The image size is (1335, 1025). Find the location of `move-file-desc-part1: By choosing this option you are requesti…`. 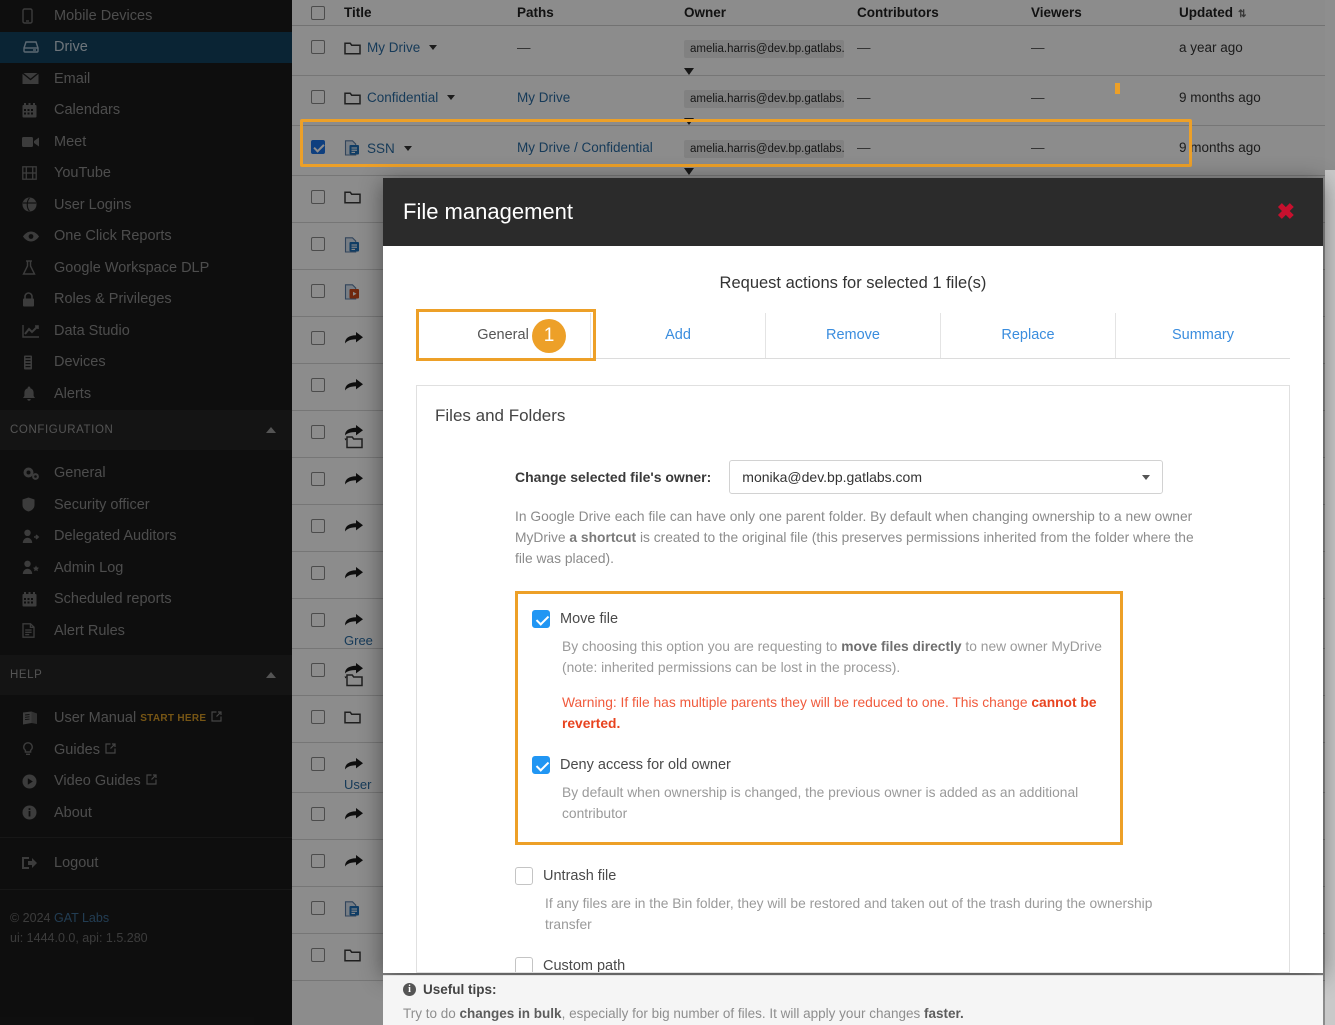

move-file-desc-part1: By choosing this option you are requesti… is located at coordinates (702, 646).